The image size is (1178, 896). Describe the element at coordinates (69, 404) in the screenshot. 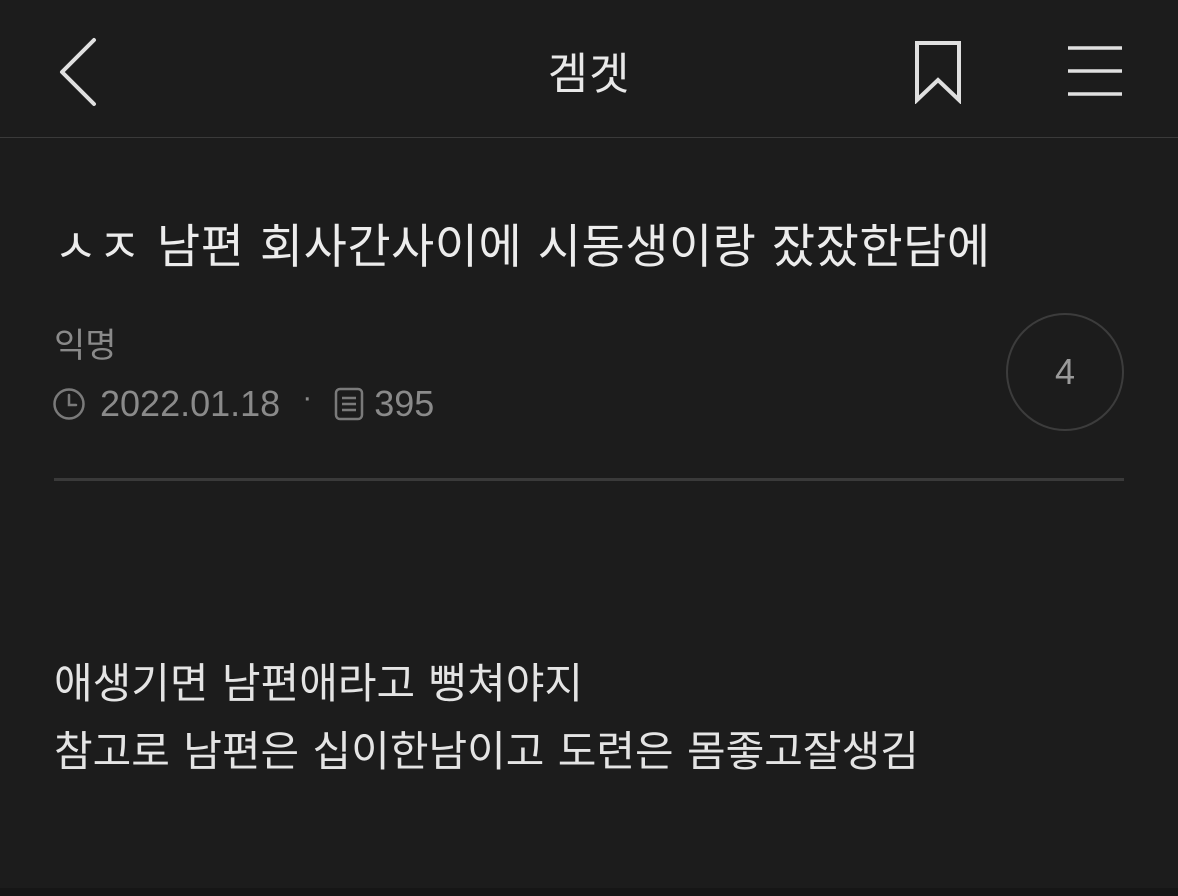

I see `clock-icon` at that location.